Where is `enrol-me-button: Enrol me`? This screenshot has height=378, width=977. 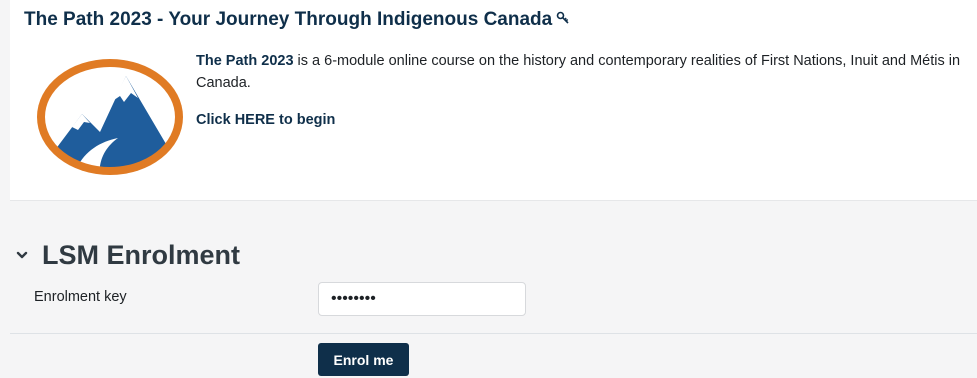
enrol-me-button: Enrol me is located at coordinates (363, 359).